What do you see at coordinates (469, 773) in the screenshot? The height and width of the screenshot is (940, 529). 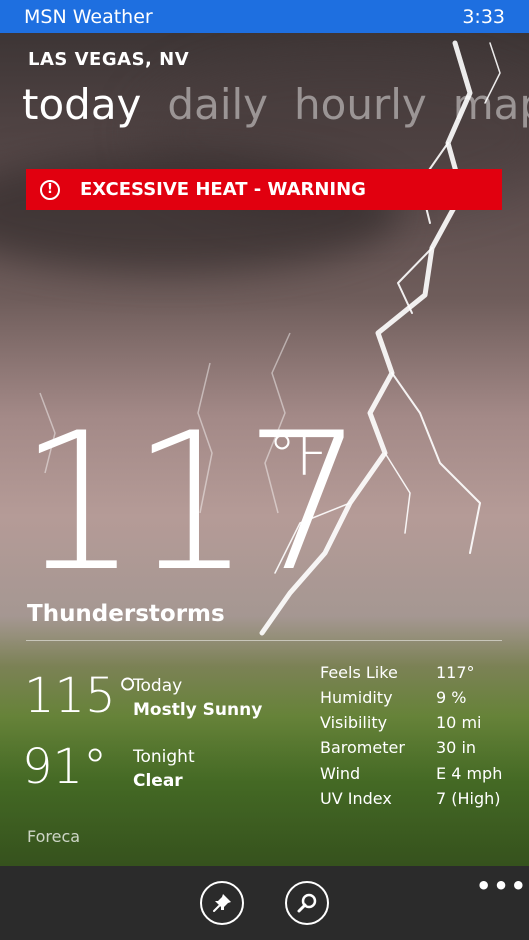 I see `detail-value: E 4 mph` at bounding box center [469, 773].